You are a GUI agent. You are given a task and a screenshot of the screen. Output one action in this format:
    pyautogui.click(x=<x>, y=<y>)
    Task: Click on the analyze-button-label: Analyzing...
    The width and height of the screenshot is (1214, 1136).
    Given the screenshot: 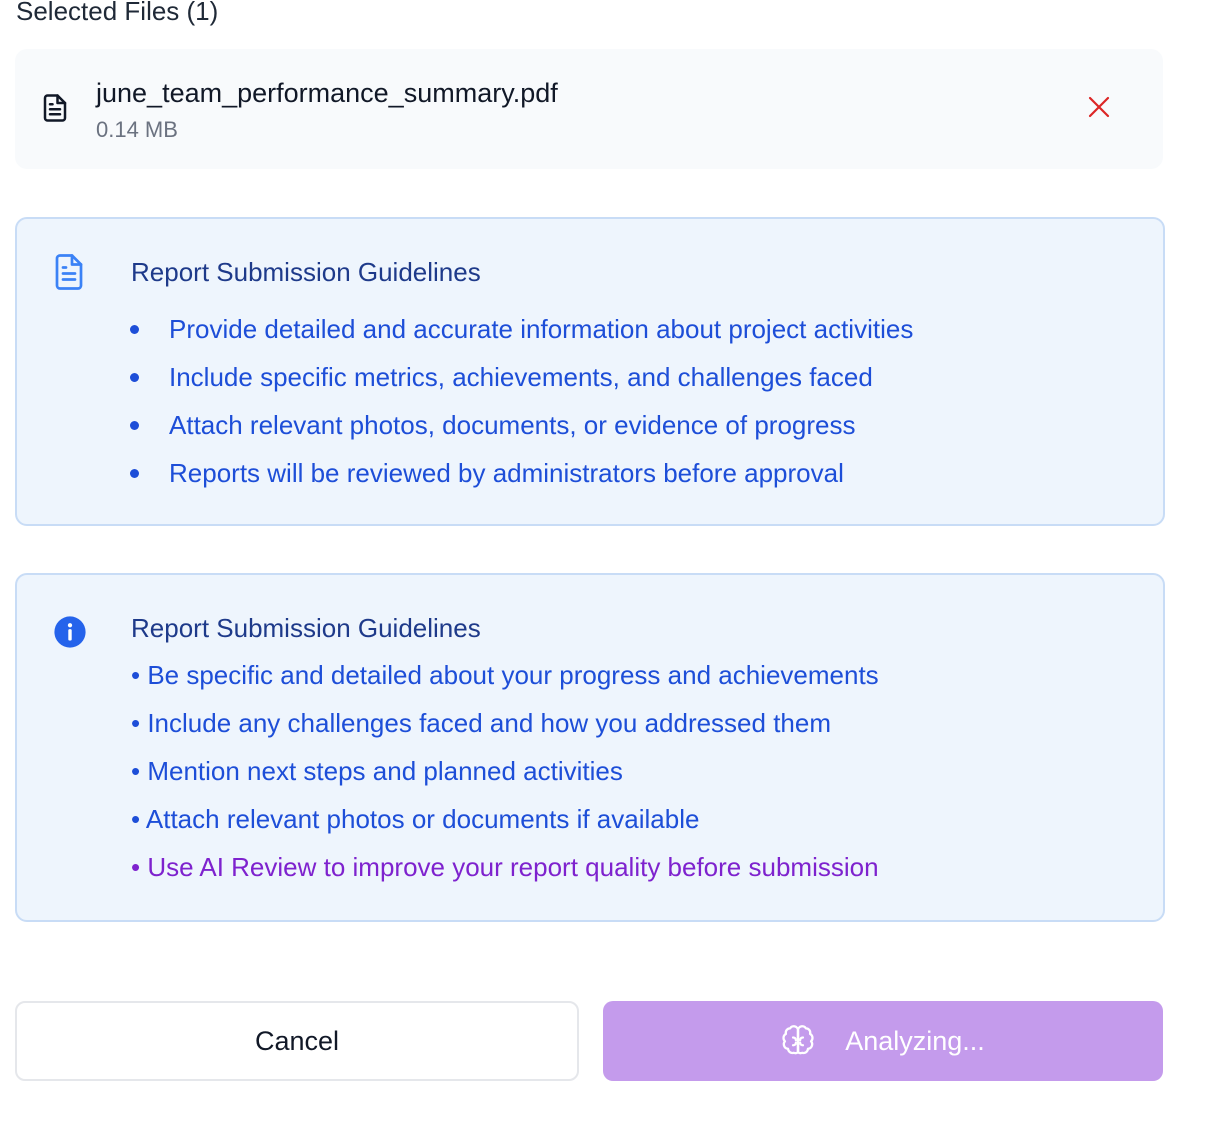 What is the action you would take?
    pyautogui.click(x=915, y=1040)
    